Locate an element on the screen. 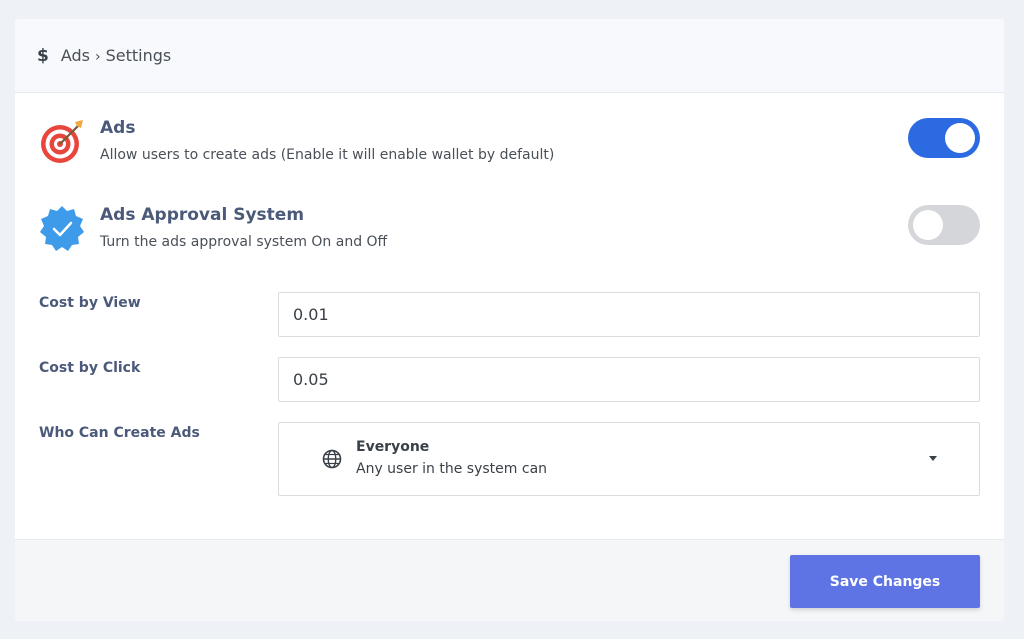 The width and height of the screenshot is (1024, 639). target-icon is located at coordinates (62, 141).